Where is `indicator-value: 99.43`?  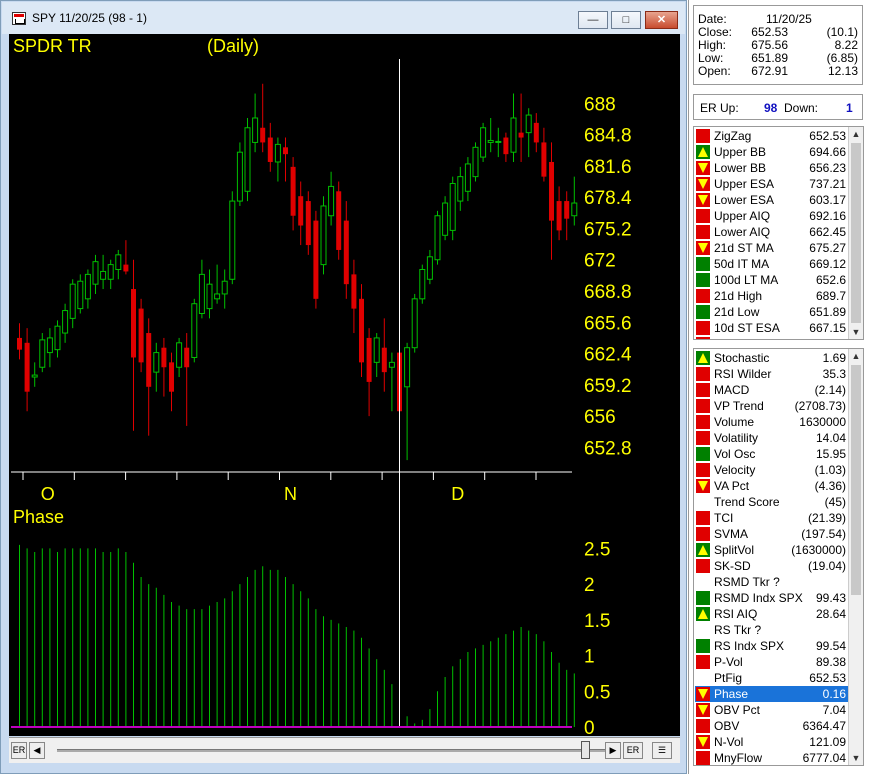 indicator-value: 99.43 is located at coordinates (830, 598).